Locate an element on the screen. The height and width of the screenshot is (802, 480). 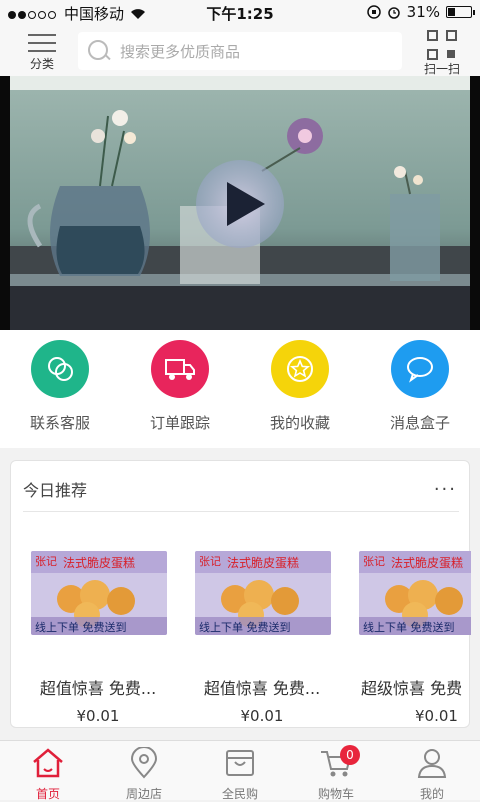
quick-actions: 联系客服 订单跟踪 我的收藏 消息盒子 is located at coordinates (240, 389).